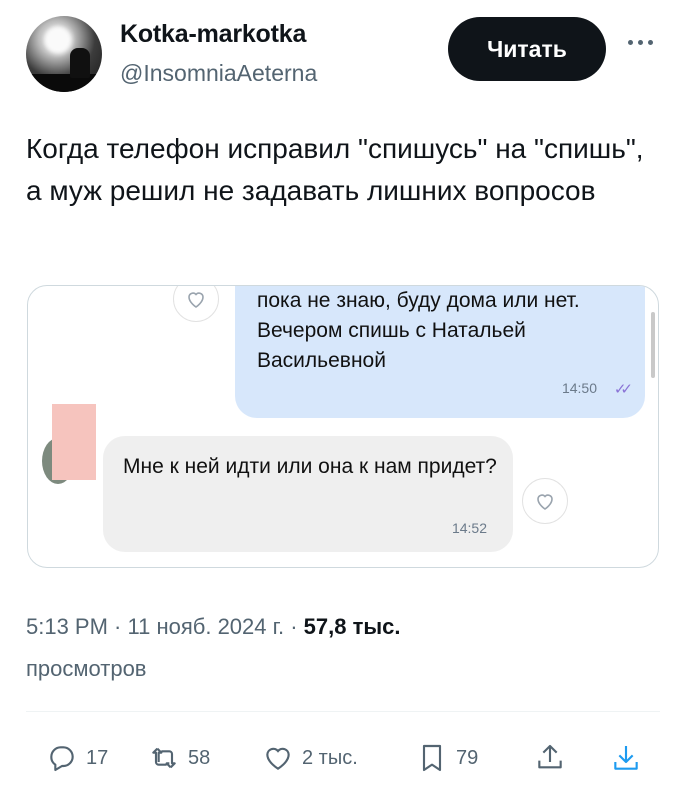  What do you see at coordinates (278, 758) in the screenshot?
I see `heart-icon` at bounding box center [278, 758].